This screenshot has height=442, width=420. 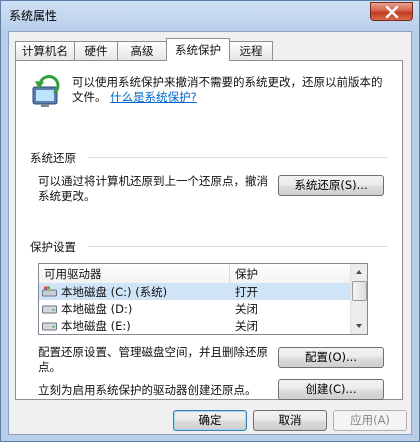 What do you see at coordinates (96, 326) in the screenshot?
I see `drive-name: 本地磁盘 (E:)` at bounding box center [96, 326].